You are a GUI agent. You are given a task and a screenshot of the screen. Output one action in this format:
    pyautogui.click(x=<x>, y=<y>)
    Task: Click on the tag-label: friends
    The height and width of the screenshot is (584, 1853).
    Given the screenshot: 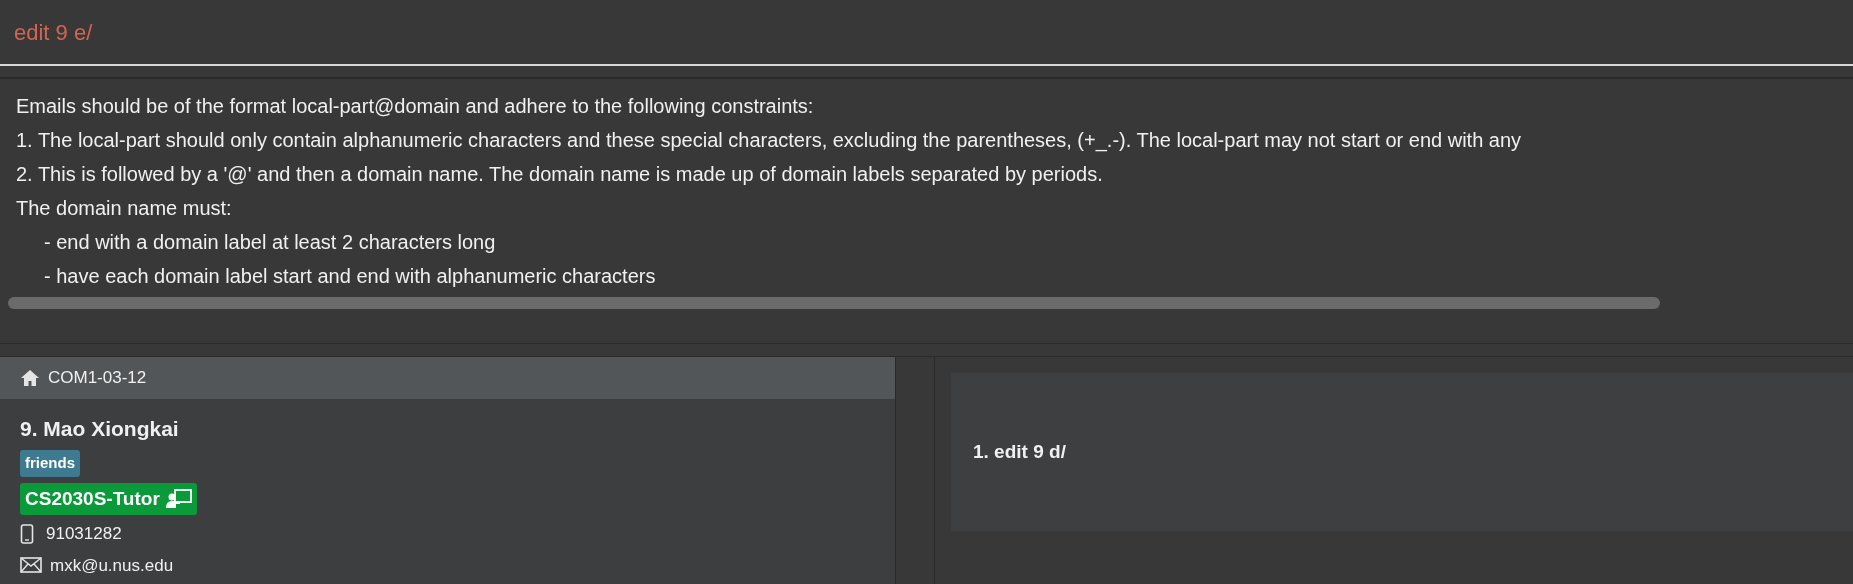 What is the action you would take?
    pyautogui.click(x=50, y=463)
    